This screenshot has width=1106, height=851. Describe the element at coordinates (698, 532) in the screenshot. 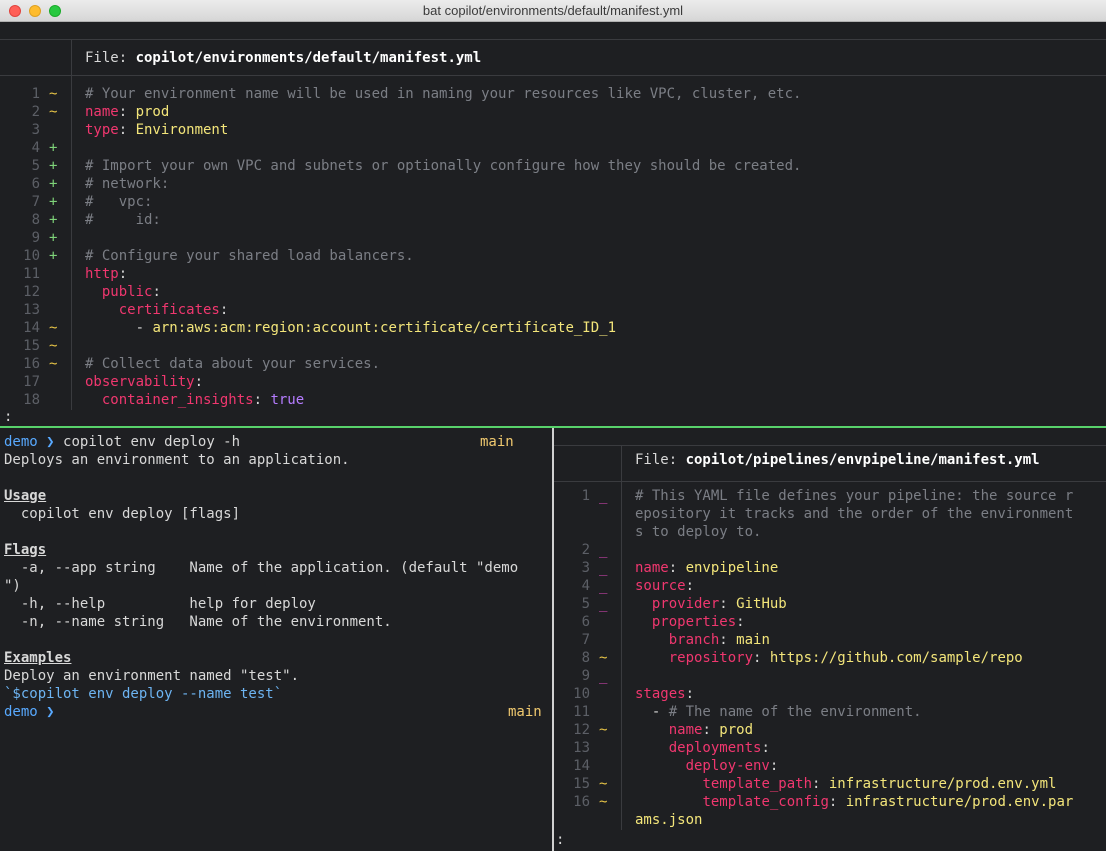

I see `code-line: s to deploy to.` at that location.